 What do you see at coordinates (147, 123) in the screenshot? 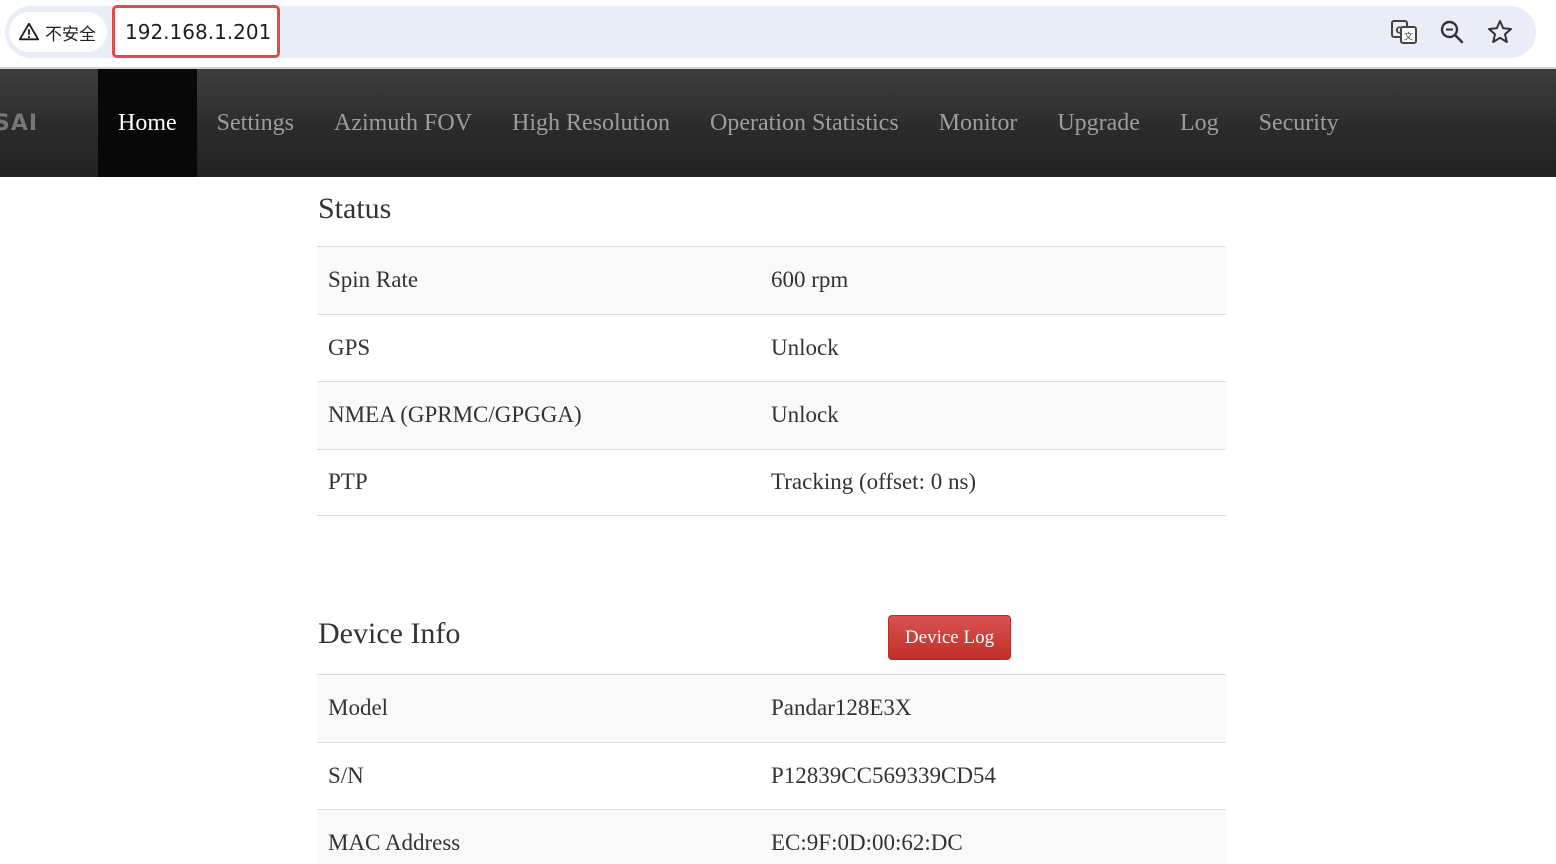
I see `nav-home: Home` at bounding box center [147, 123].